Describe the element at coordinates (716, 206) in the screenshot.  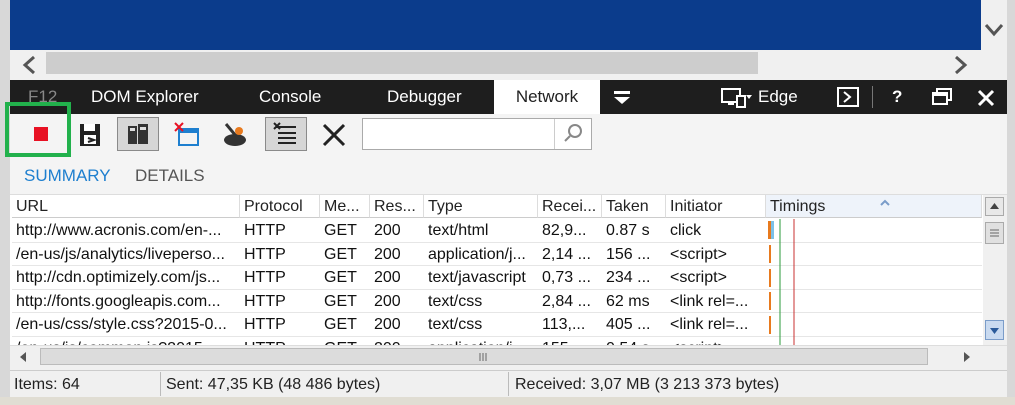
I see `column-header: Initiator` at that location.